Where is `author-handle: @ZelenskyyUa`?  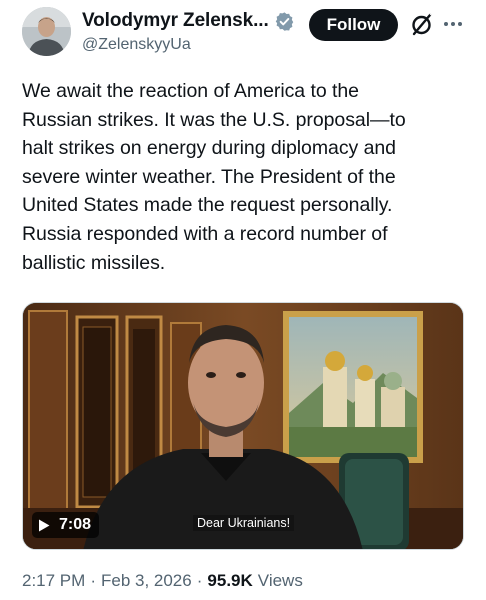 author-handle: @ZelenskyyUa is located at coordinates (136, 45).